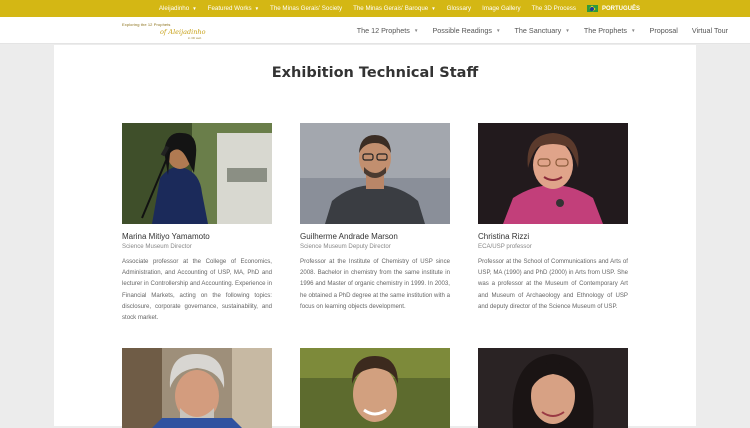  Describe the element at coordinates (229, 8) in the screenshot. I see `topbar-link-label: Featured Works` at that location.